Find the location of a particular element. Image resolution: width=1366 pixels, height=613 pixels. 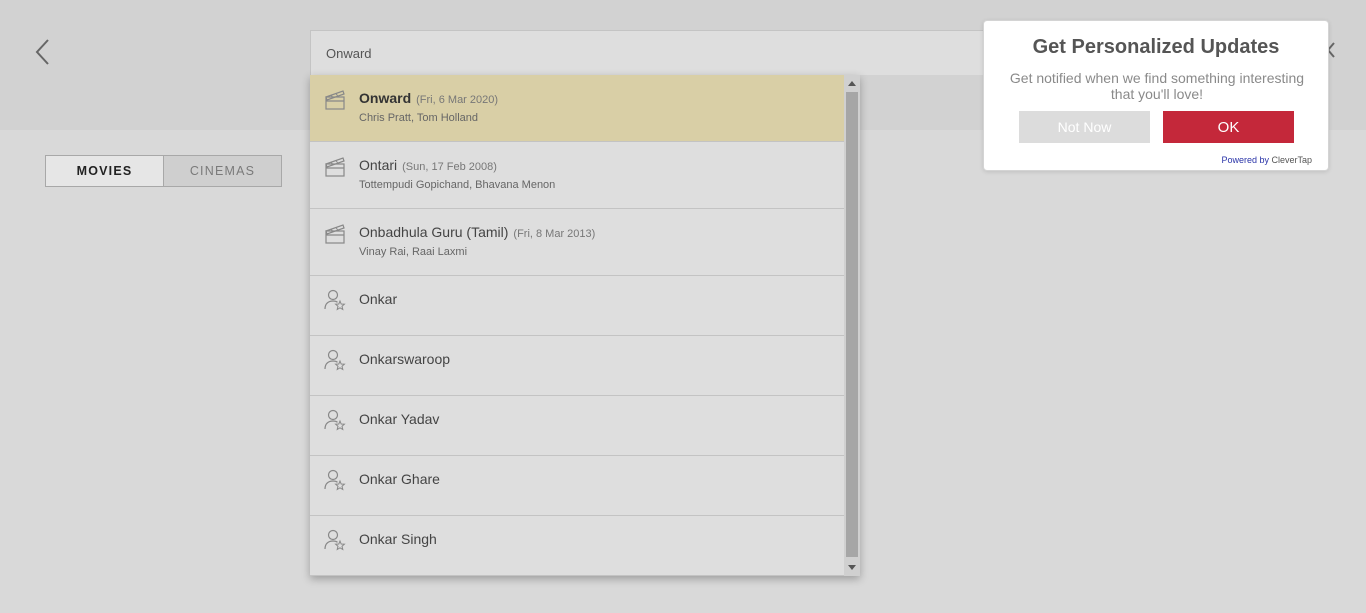

search-field is located at coordinates (670, 52).